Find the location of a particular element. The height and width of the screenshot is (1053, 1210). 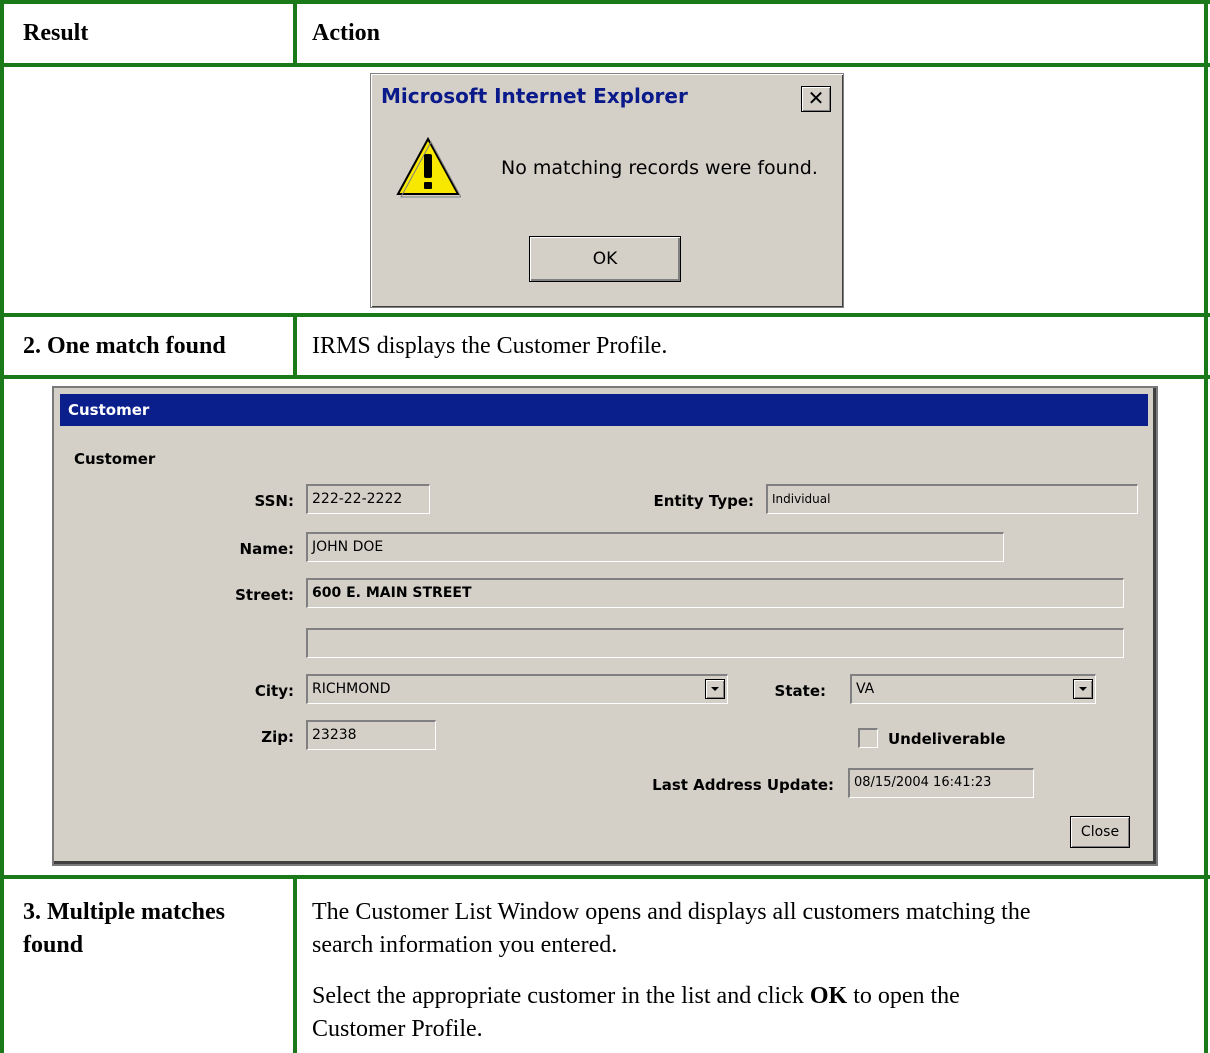

customer-titlebar: Customer is located at coordinates (604, 410).